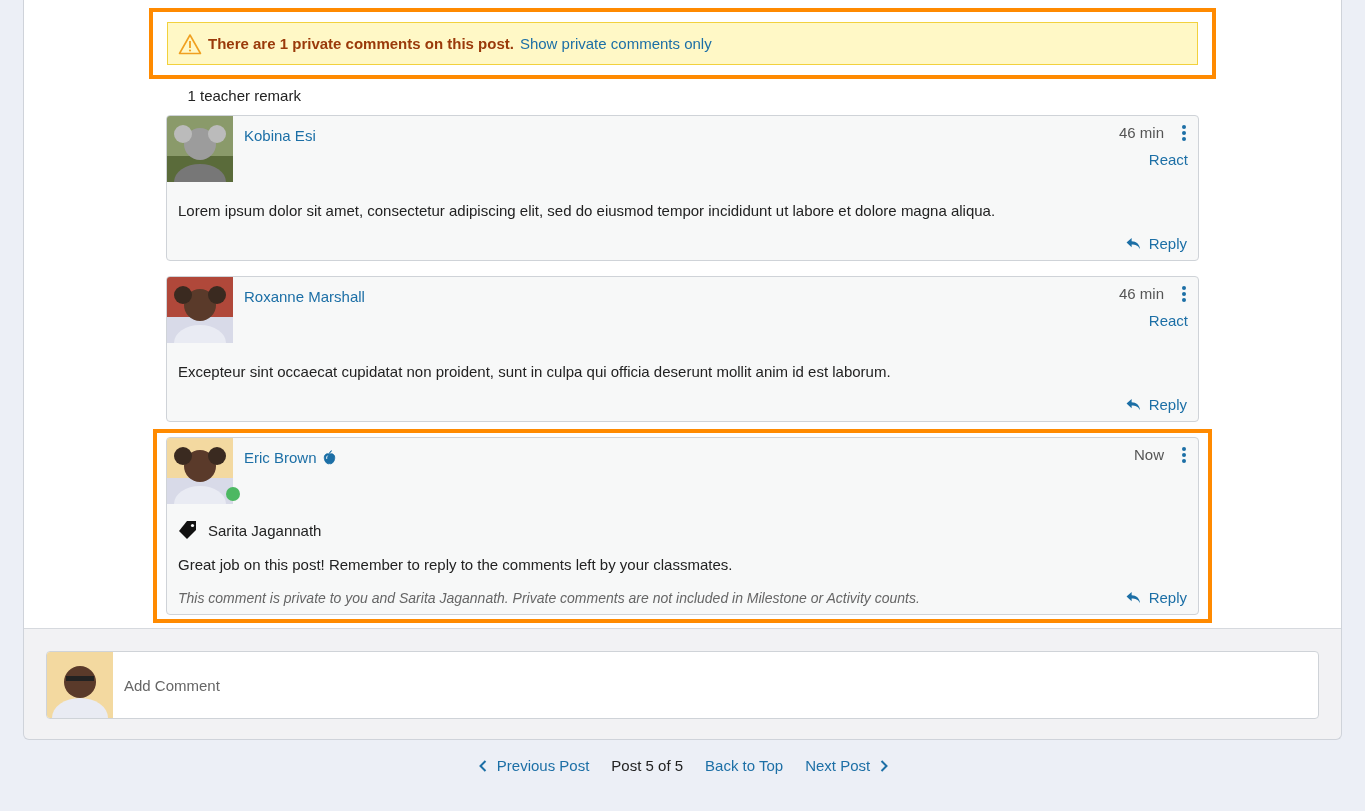 The height and width of the screenshot is (811, 1365). What do you see at coordinates (534, 765) in the screenshot?
I see `previous-post-link: Previous Post` at bounding box center [534, 765].